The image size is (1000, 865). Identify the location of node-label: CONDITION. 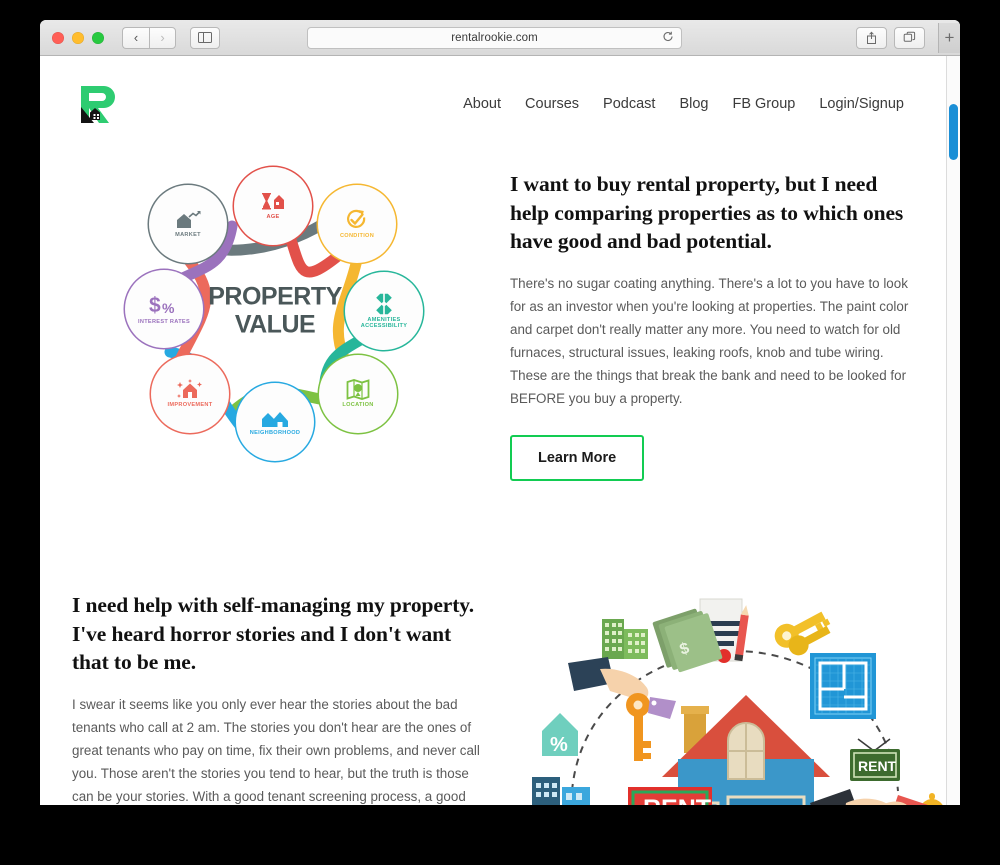
(357, 235).